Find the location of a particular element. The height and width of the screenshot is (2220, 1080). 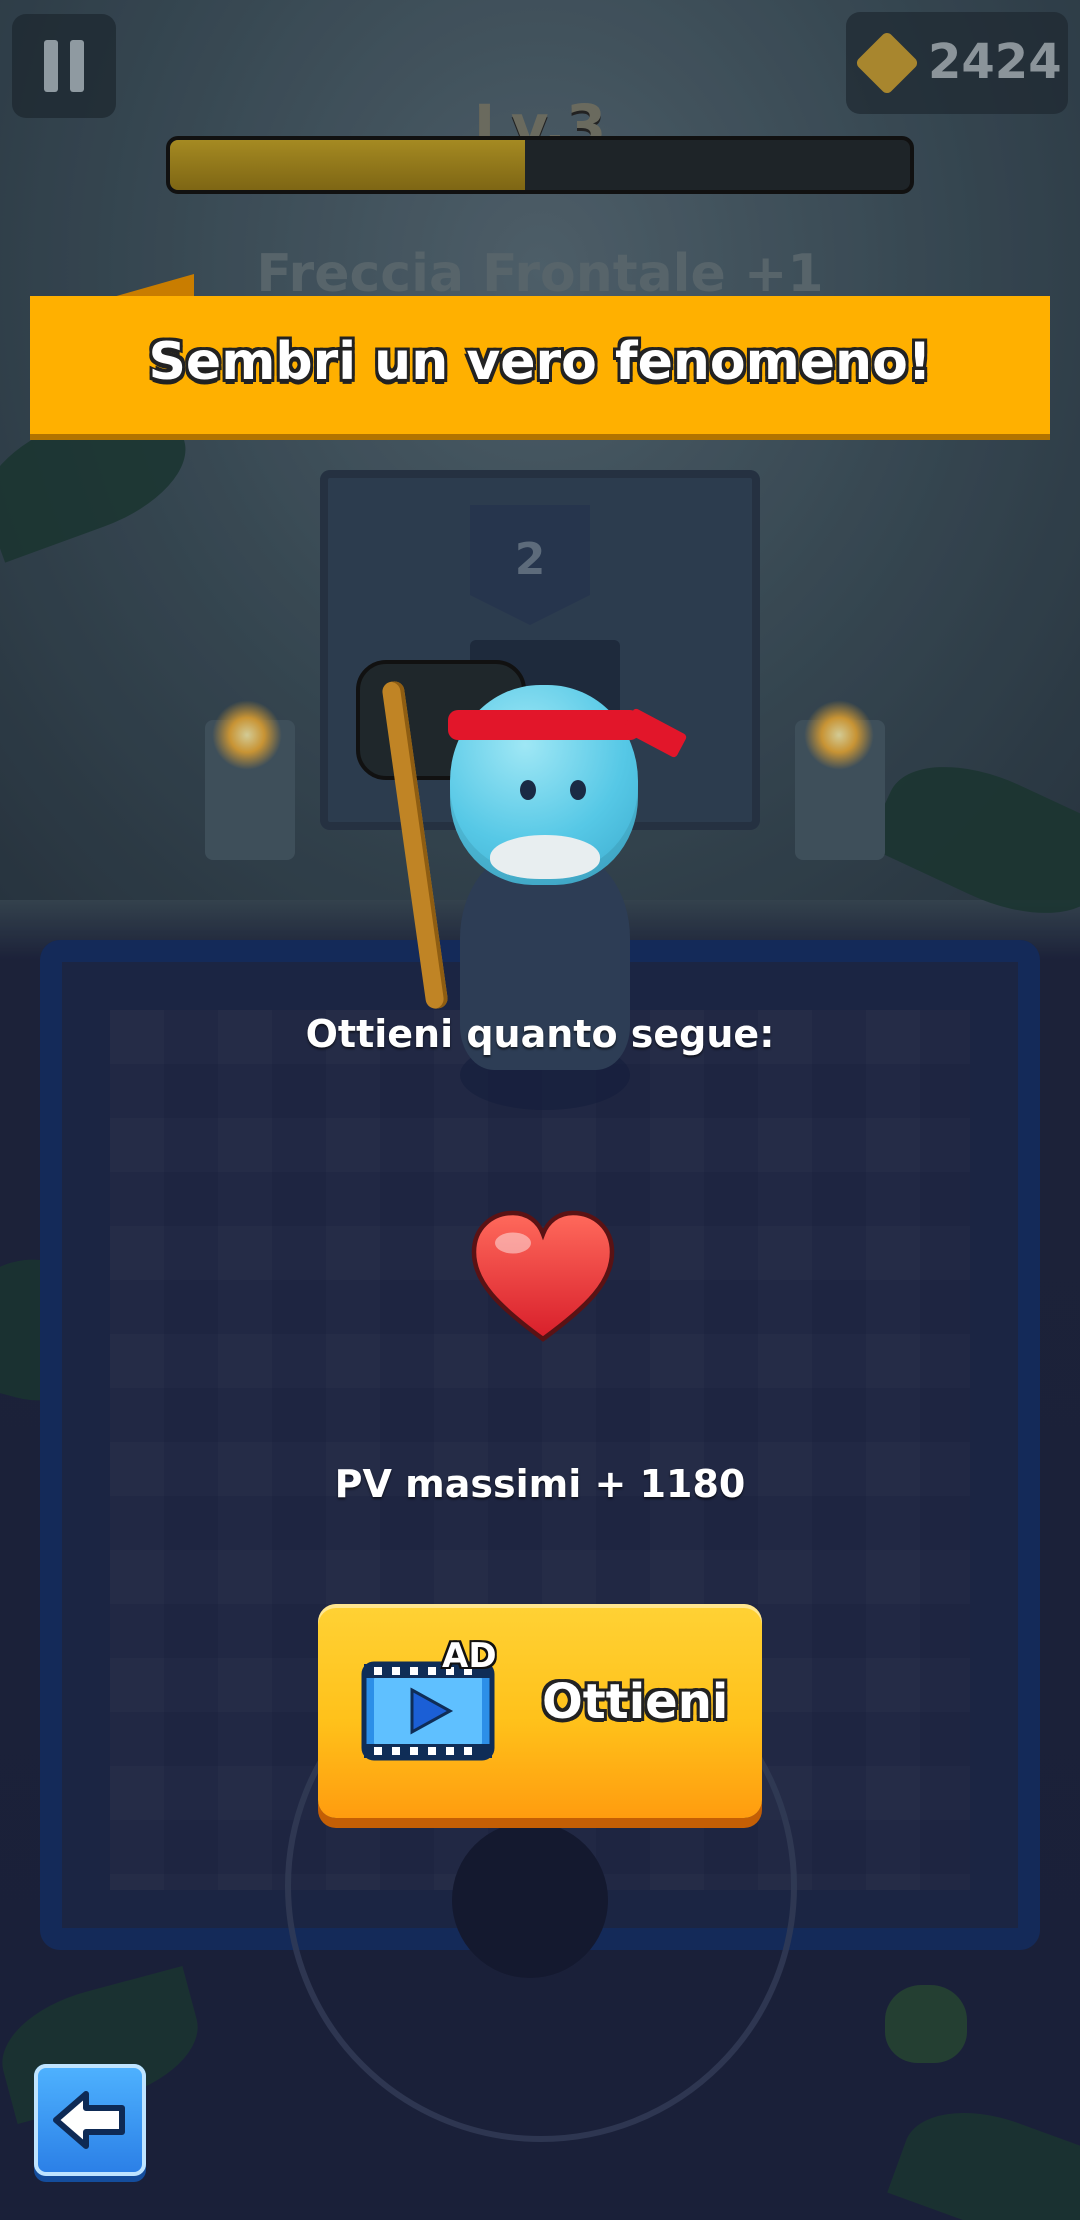

hero-headband is located at coordinates (544, 725).